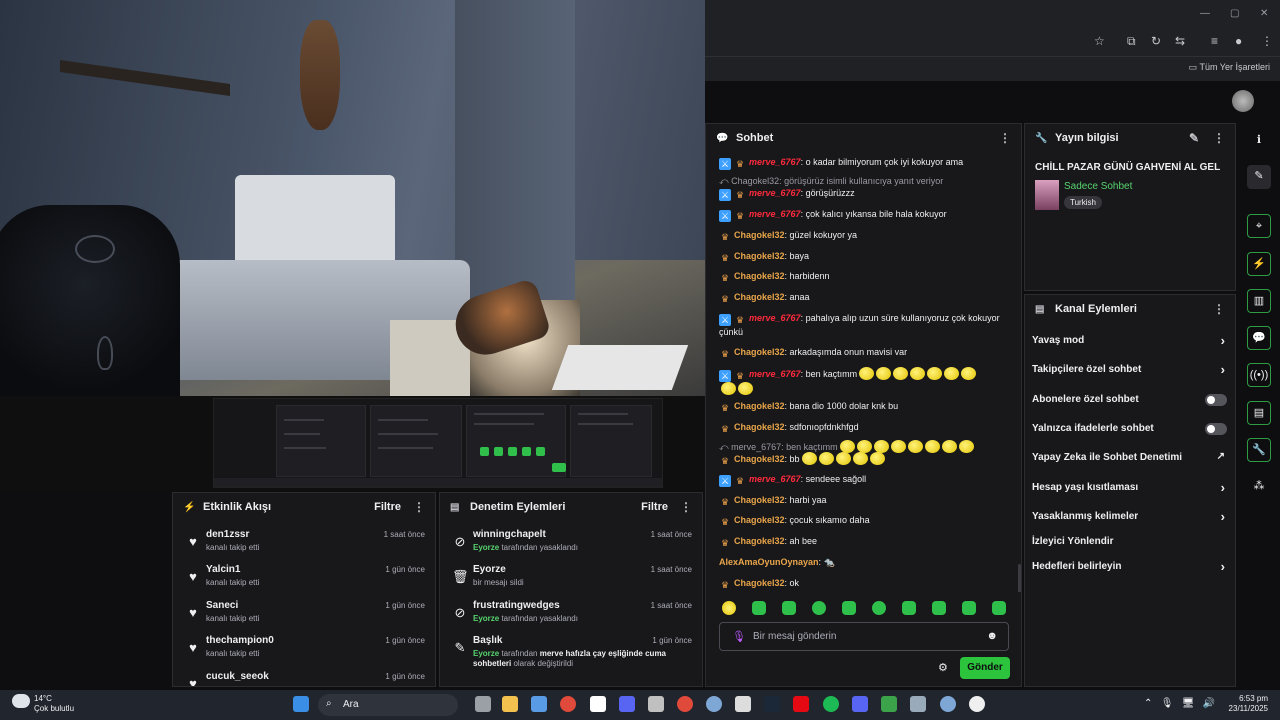 The image size is (1280, 720). What do you see at coordinates (1131, 400) in the screenshot?
I see `subscribers-only-item: Abonelere özel sohbet` at bounding box center [1131, 400].